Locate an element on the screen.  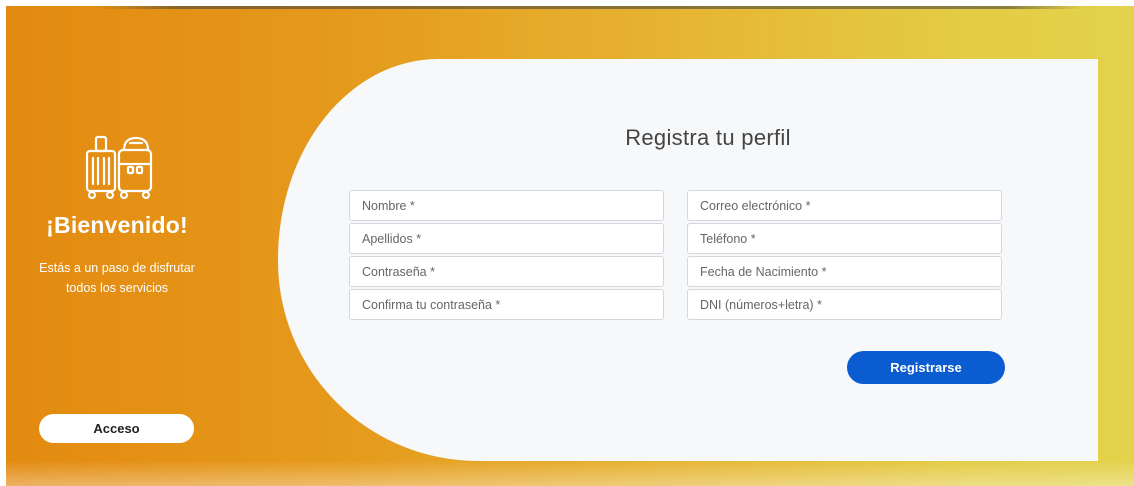
top-divider is located at coordinates (591, 7).